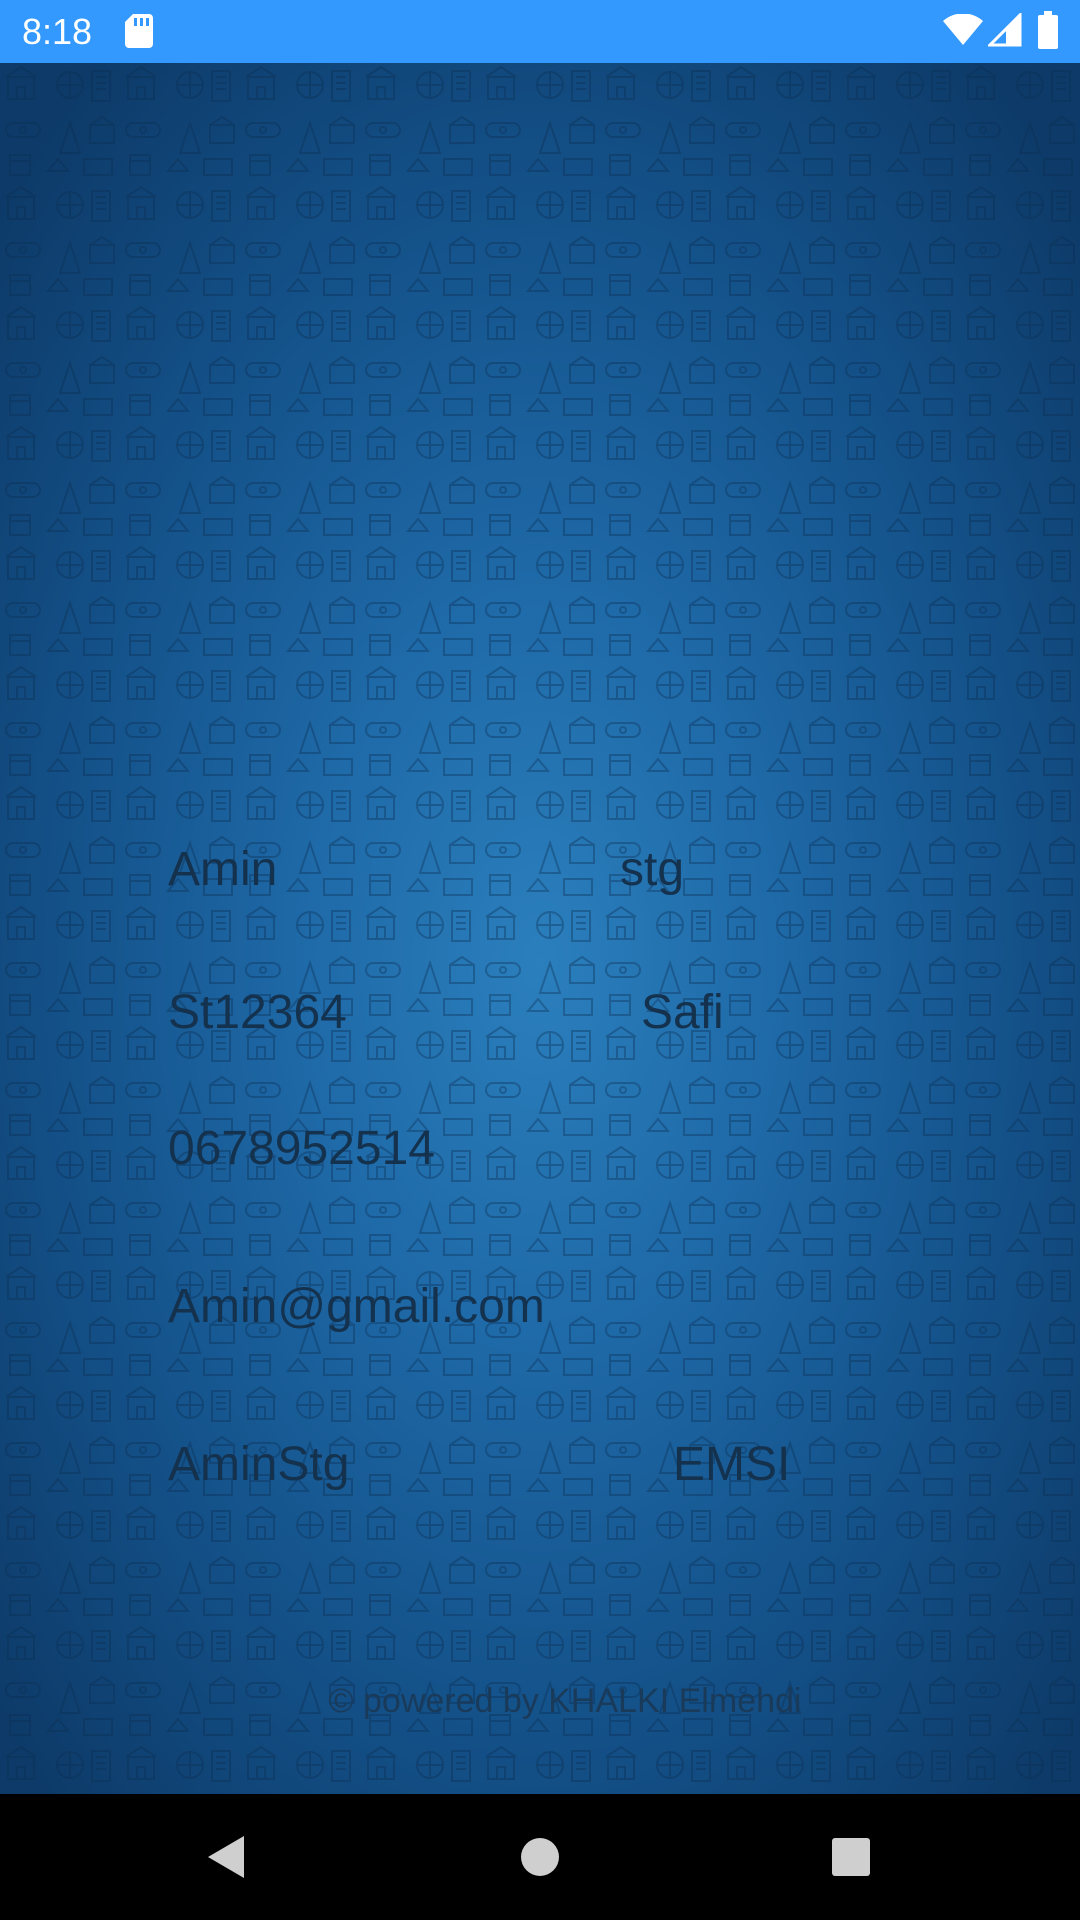  Describe the element at coordinates (652, 869) in the screenshot. I see `last-name-text: stg` at that location.